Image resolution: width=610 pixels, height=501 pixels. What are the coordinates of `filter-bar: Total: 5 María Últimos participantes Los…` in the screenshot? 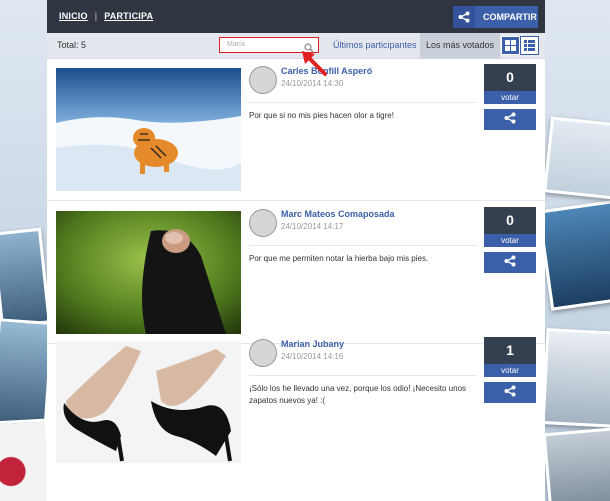 It's located at (296, 46).